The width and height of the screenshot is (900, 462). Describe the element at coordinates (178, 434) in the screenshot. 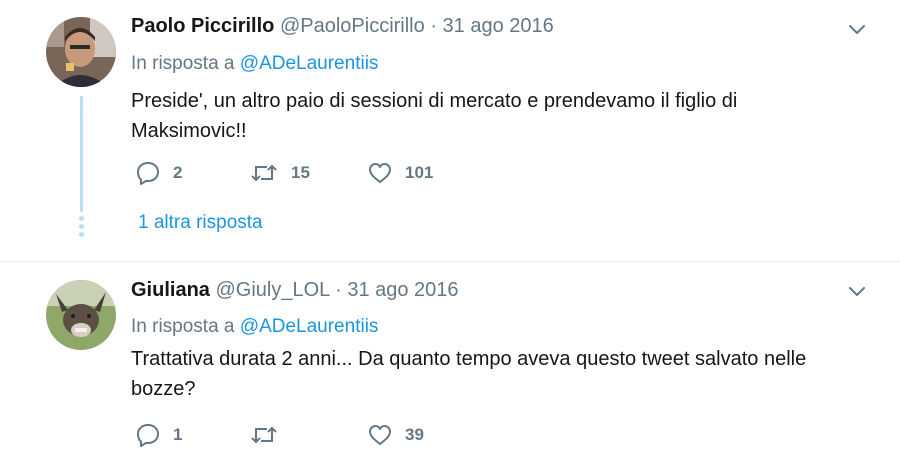

I see `reply-count: 1` at that location.